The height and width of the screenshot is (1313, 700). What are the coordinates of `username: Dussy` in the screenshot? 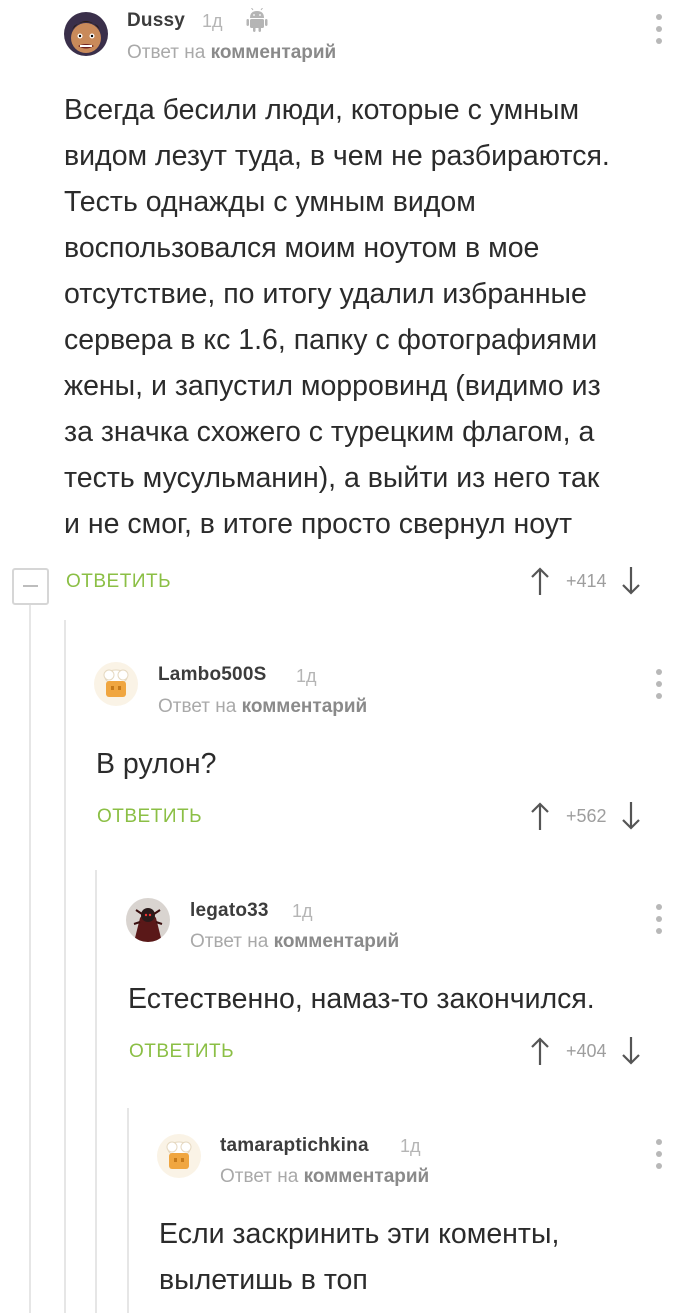 It's located at (156, 21).